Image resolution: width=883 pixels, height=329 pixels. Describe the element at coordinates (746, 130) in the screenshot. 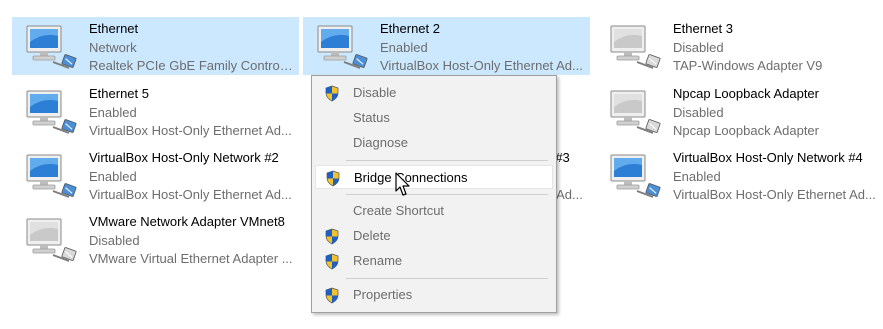

I see `adapter-device: Npcap Loopback Adapter` at that location.